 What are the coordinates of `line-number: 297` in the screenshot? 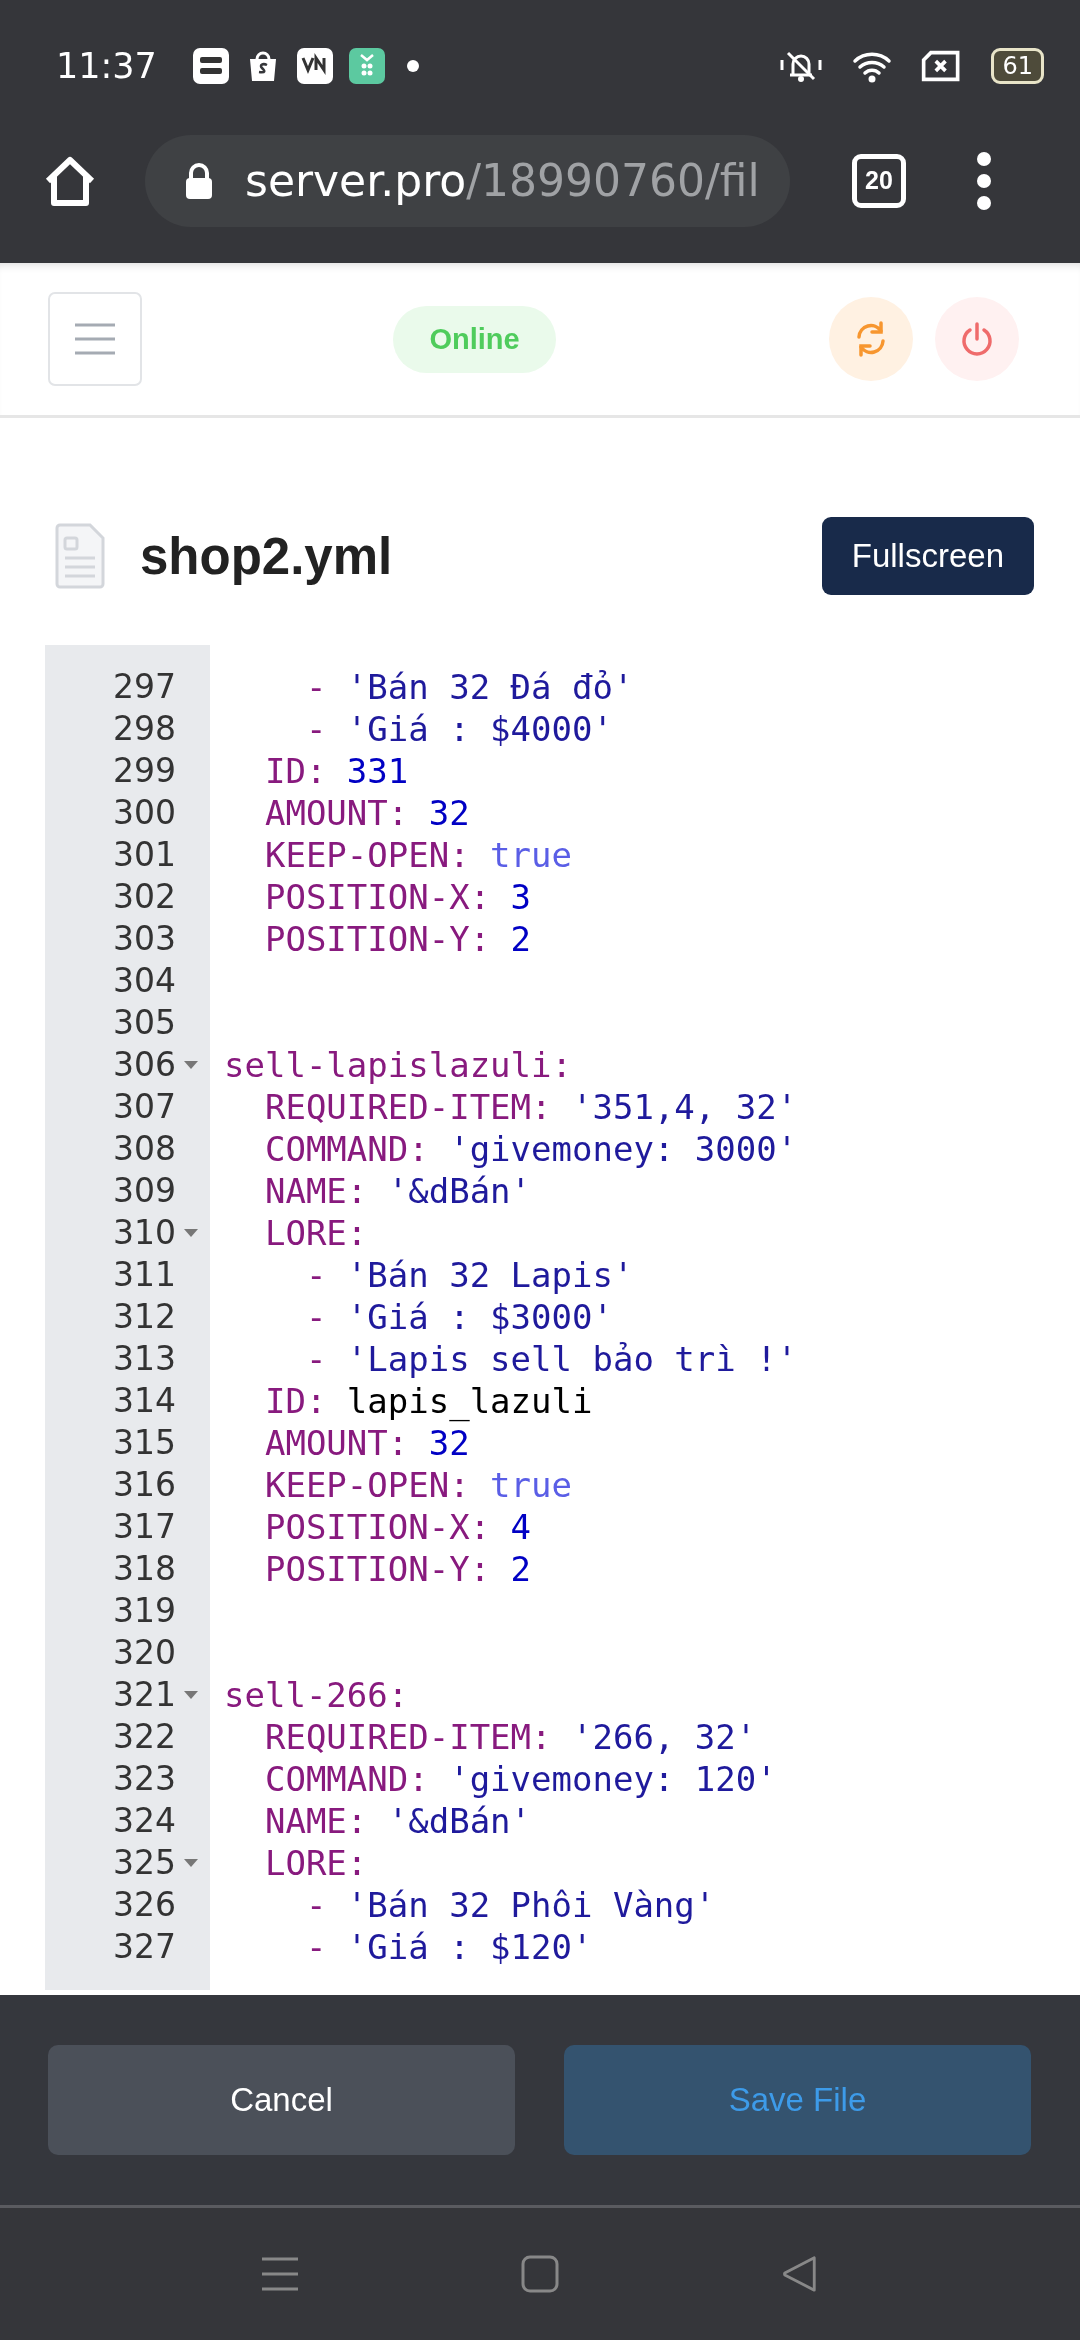 It's located at (144, 687).